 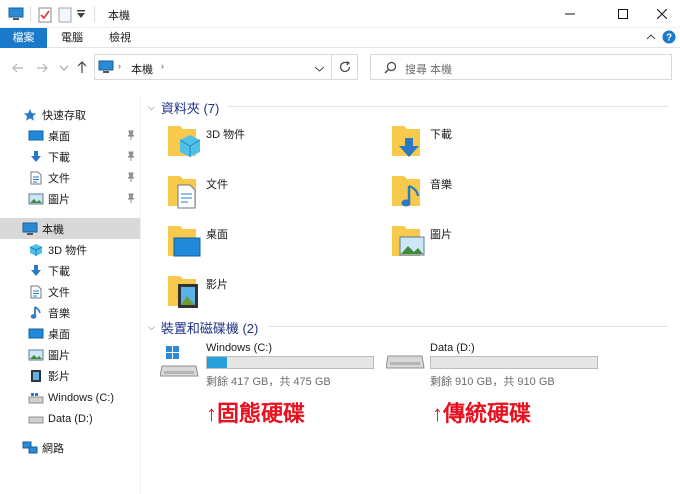 I want to click on folder-item-desktop: 桌面, so click(x=197, y=241).